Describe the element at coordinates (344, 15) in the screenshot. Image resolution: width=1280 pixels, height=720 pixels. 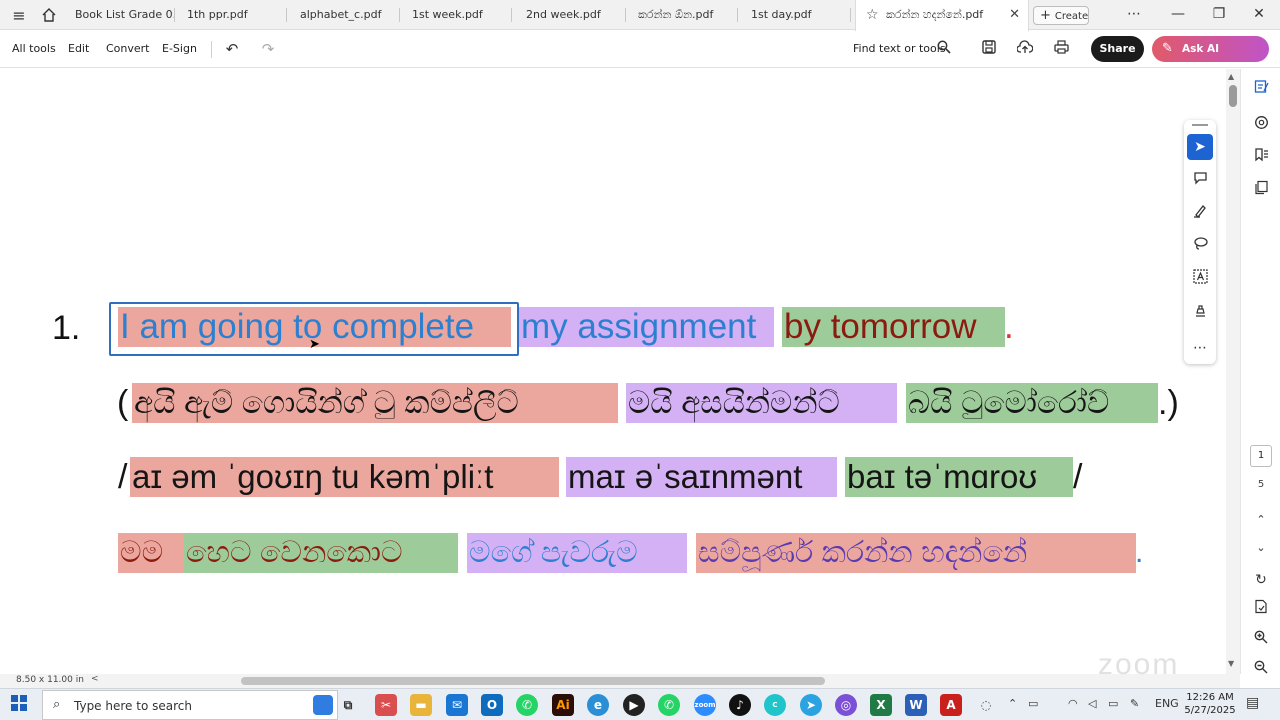
I see `tab-alphabet: alphabet_c.pdf` at that location.